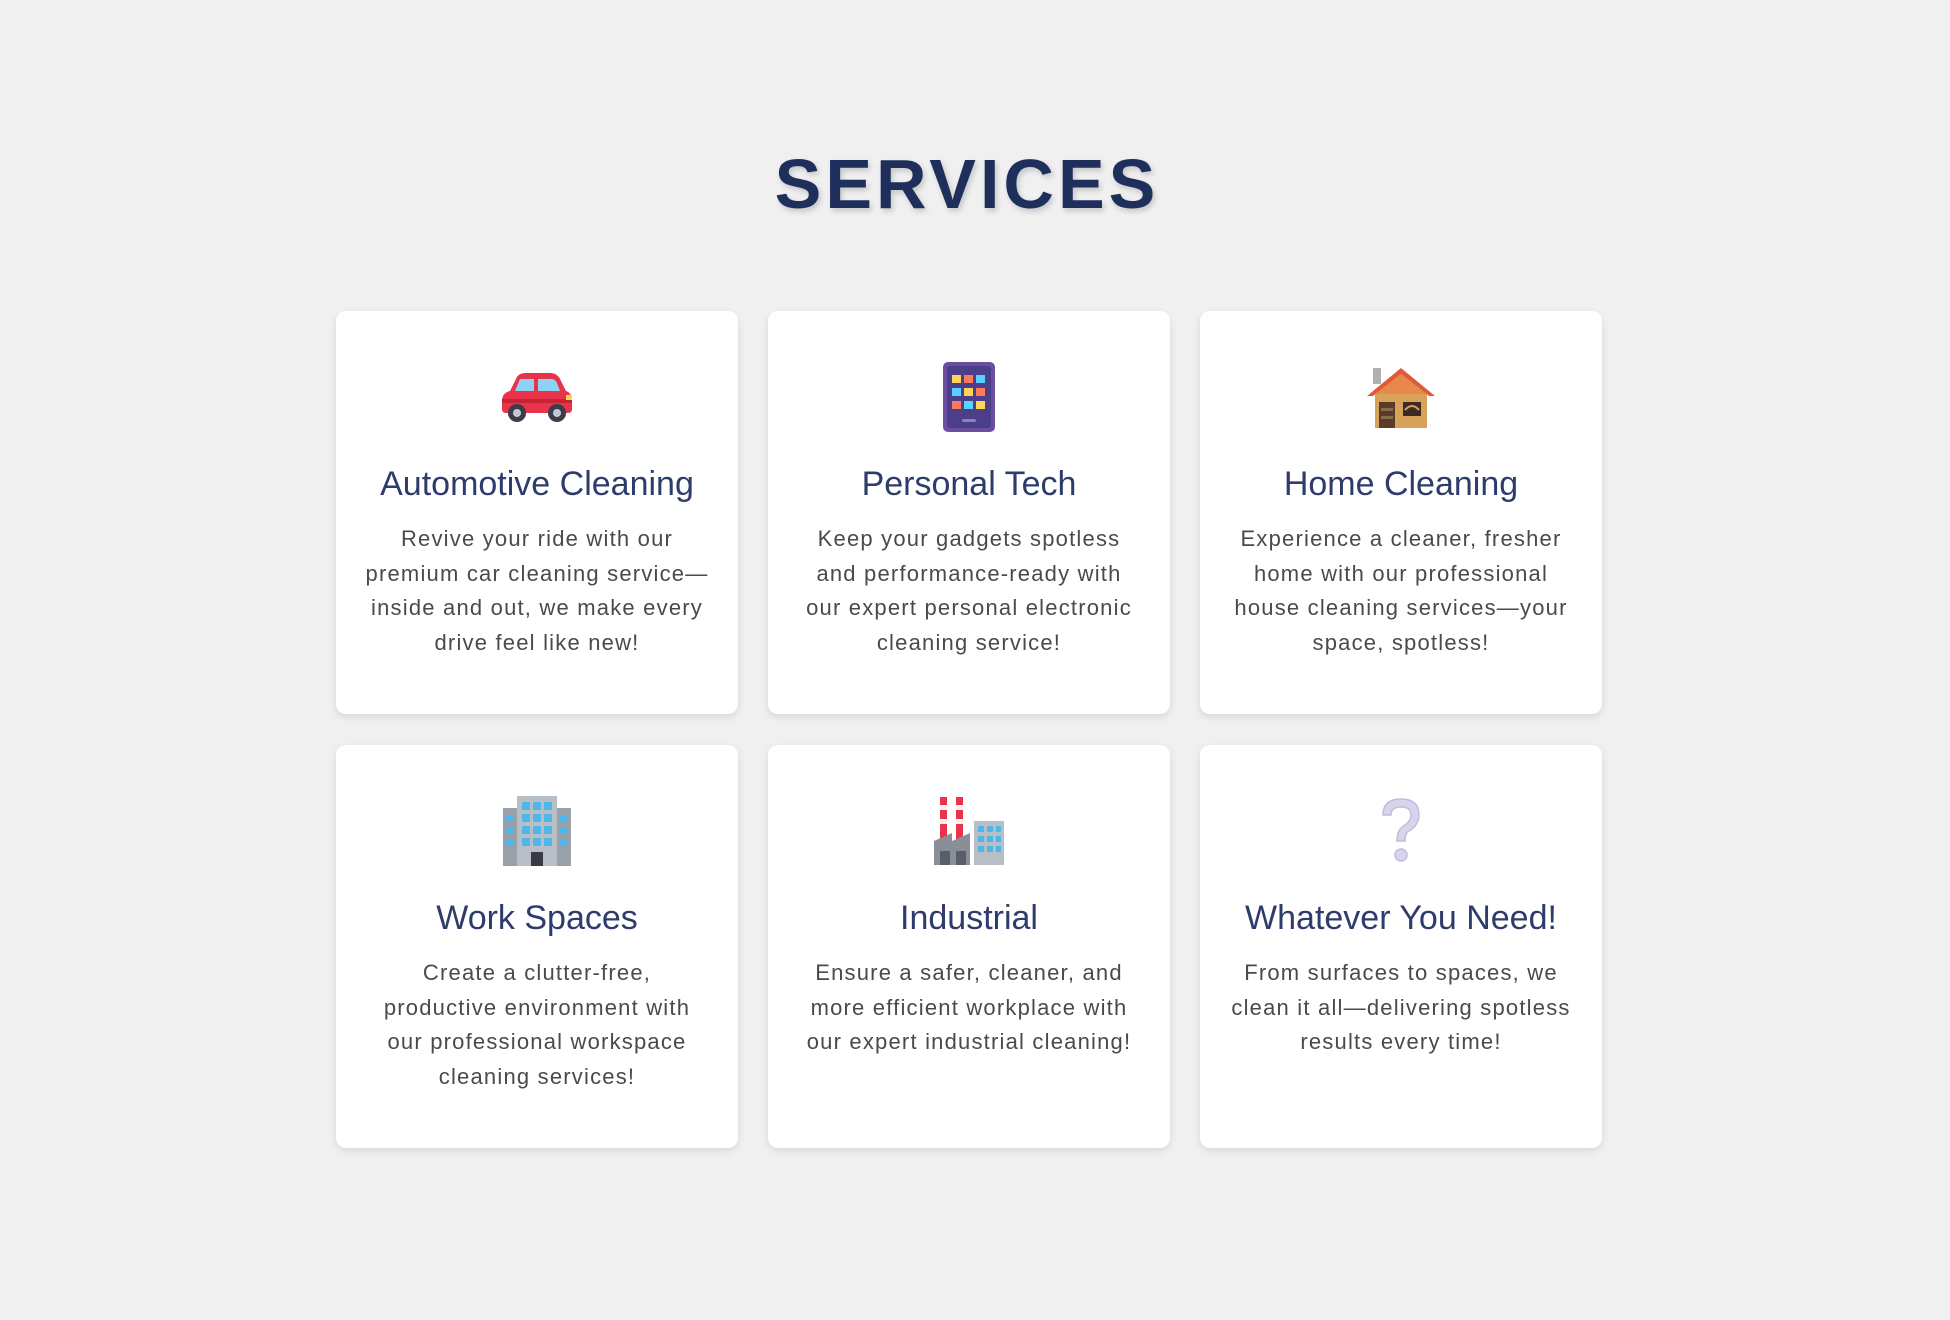 The height and width of the screenshot is (1320, 1950). What do you see at coordinates (969, 831) in the screenshot?
I see `factory-icon` at bounding box center [969, 831].